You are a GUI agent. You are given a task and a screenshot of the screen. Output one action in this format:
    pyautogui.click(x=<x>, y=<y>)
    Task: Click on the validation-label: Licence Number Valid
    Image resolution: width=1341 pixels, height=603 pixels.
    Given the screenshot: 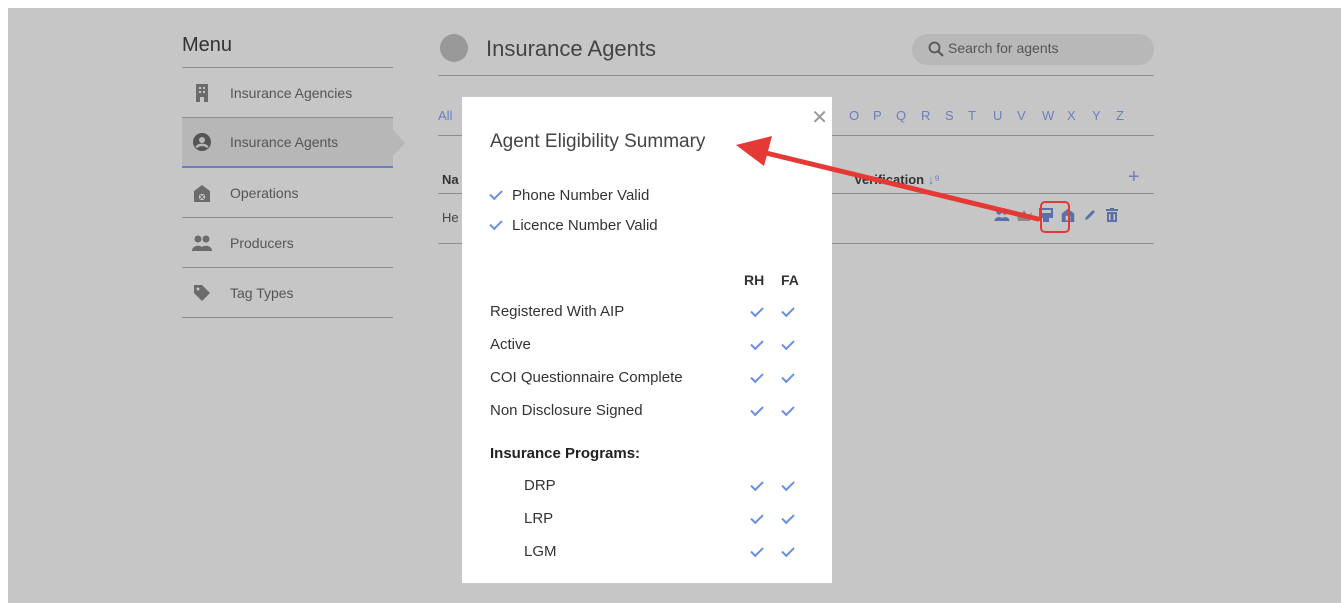 What is the action you would take?
    pyautogui.click(x=585, y=225)
    